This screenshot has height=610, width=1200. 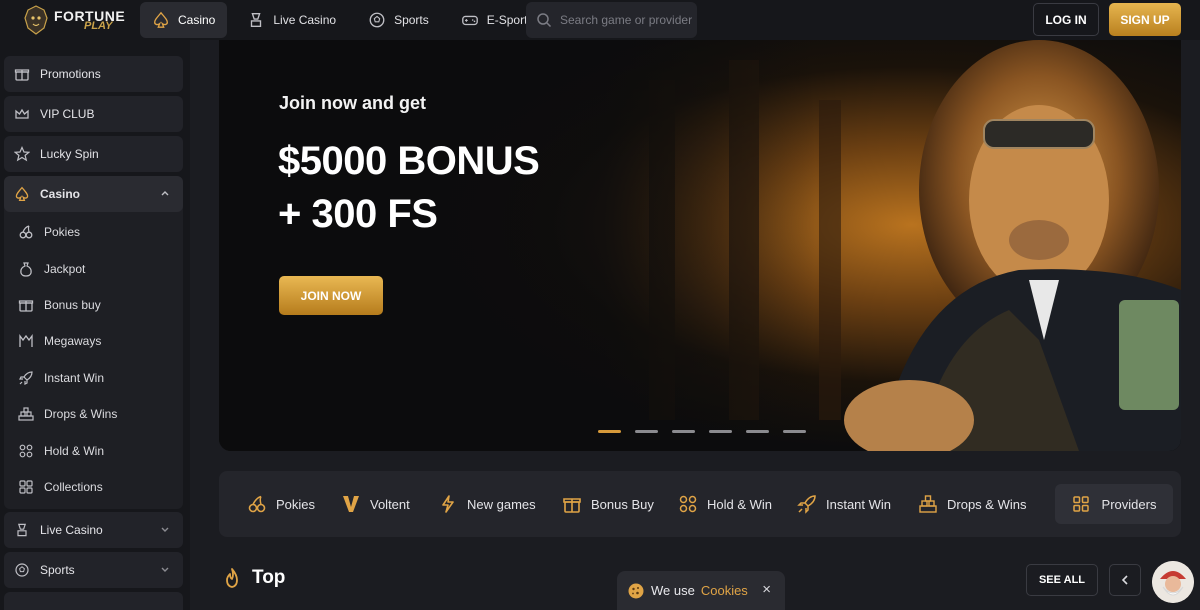 I want to click on star-icon, so click(x=22, y=154).